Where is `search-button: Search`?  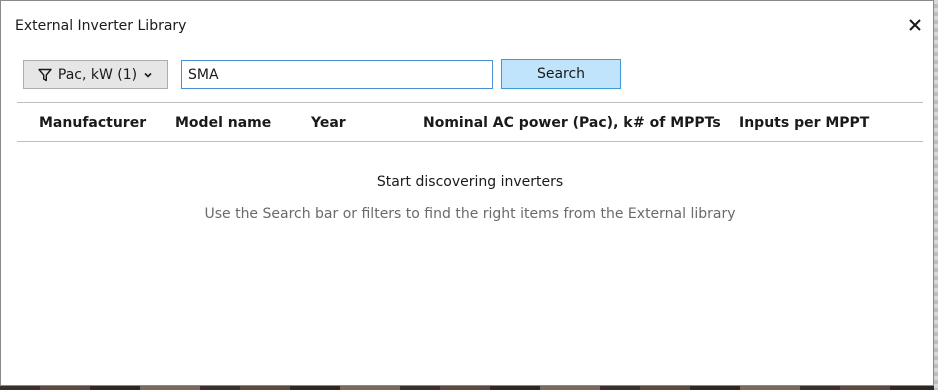
search-button: Search is located at coordinates (561, 74).